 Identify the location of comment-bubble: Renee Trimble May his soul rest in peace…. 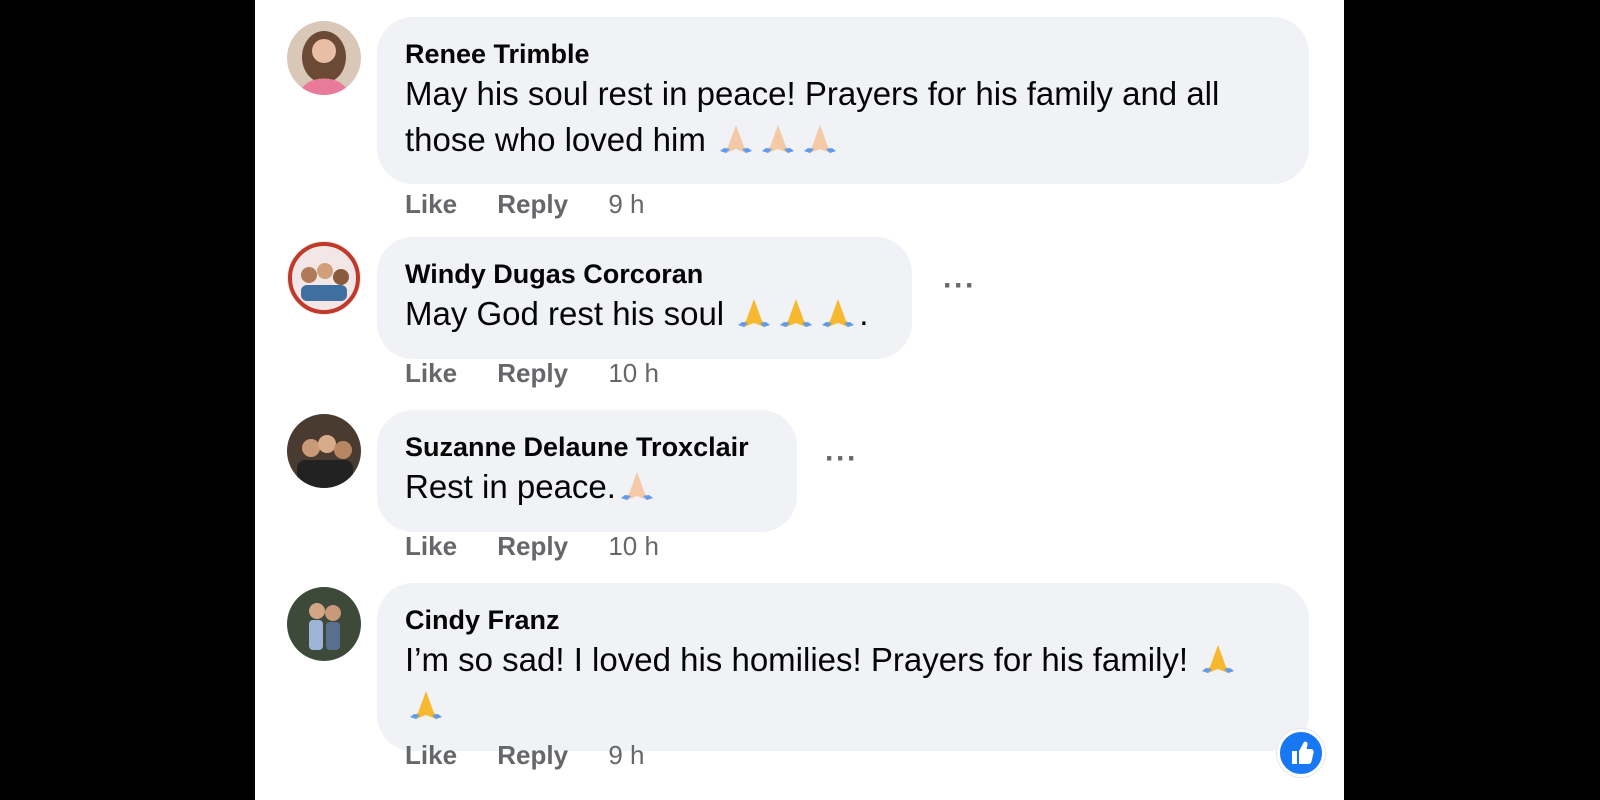
(843, 100).